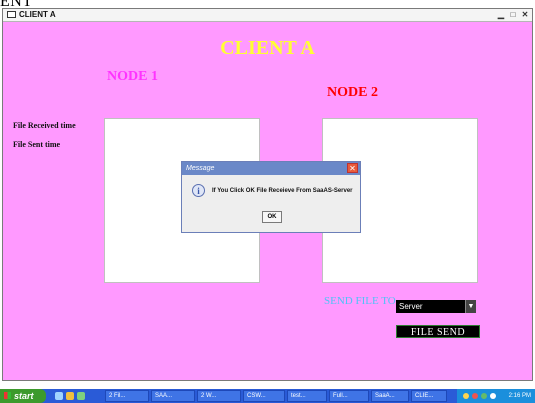  I want to click on app-window-icon, so click(11, 14).